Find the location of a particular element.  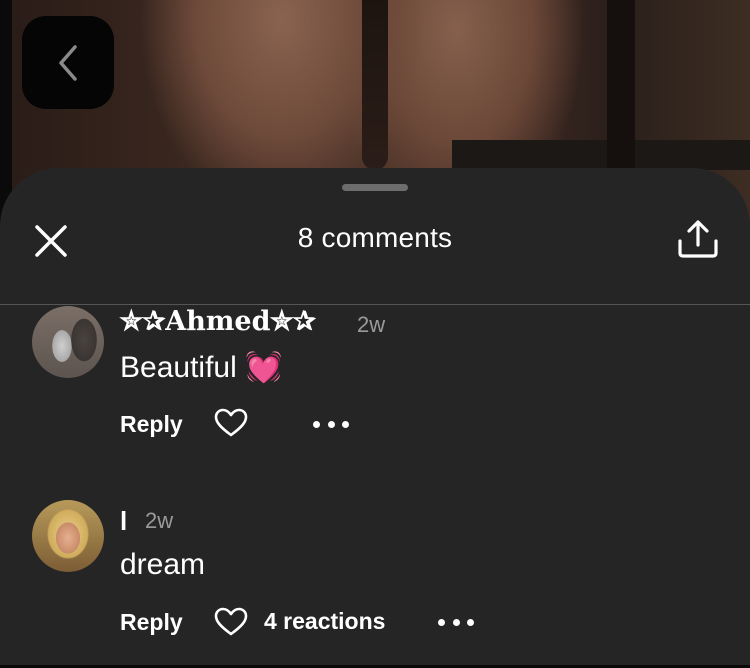

share-upload-icon is located at coordinates (698, 239).